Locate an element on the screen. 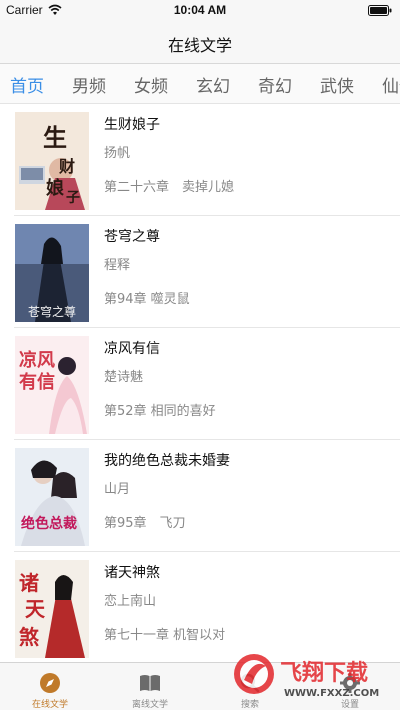  svg-text: 煞 is located at coordinates (29, 637).